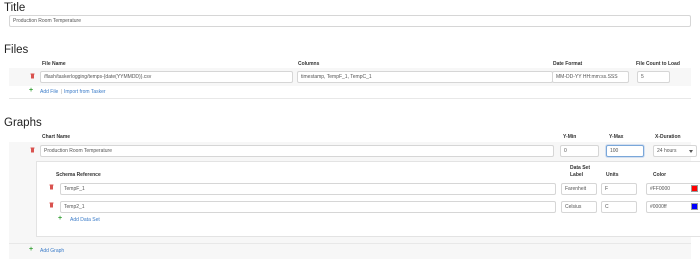 This screenshot has height=262, width=700. I want to click on title-heading: Title, so click(15, 8).